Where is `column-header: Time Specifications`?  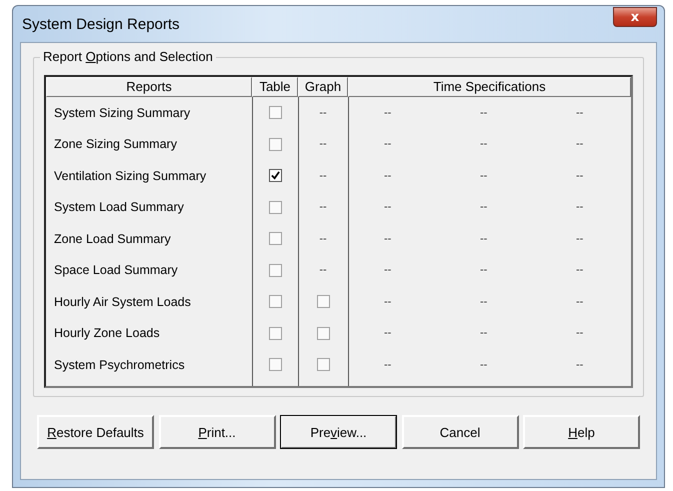 column-header: Time Specifications is located at coordinates (489, 87).